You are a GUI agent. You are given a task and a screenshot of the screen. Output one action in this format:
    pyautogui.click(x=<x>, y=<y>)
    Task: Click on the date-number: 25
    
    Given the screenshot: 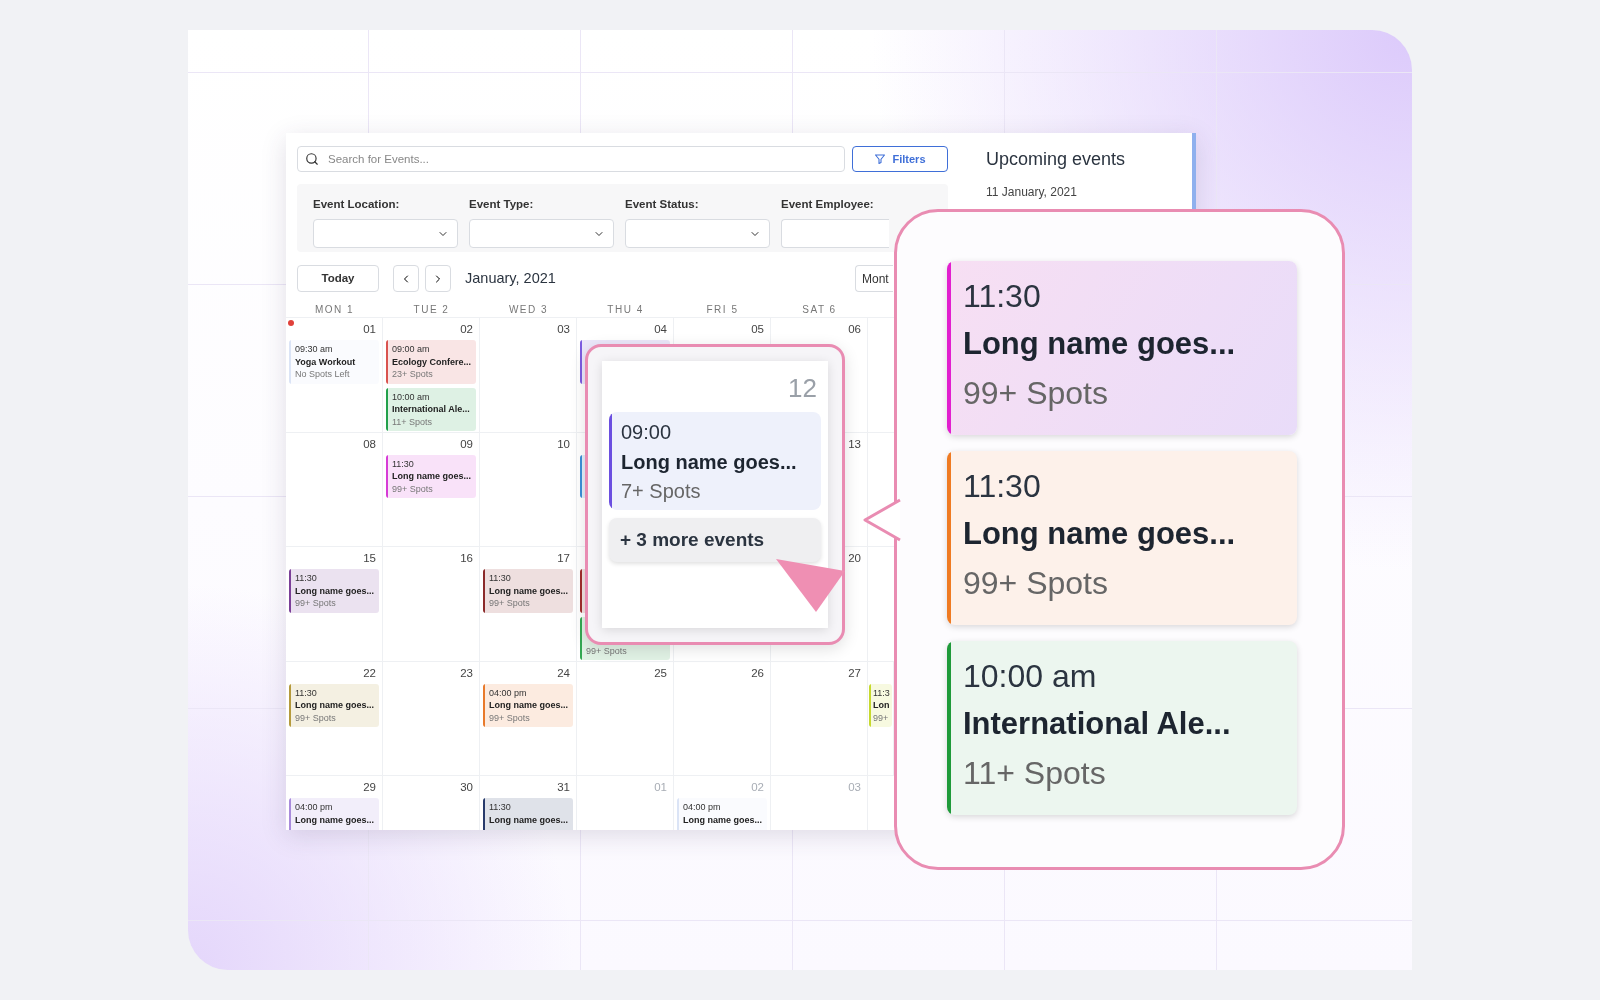 What is the action you would take?
    pyautogui.click(x=660, y=673)
    